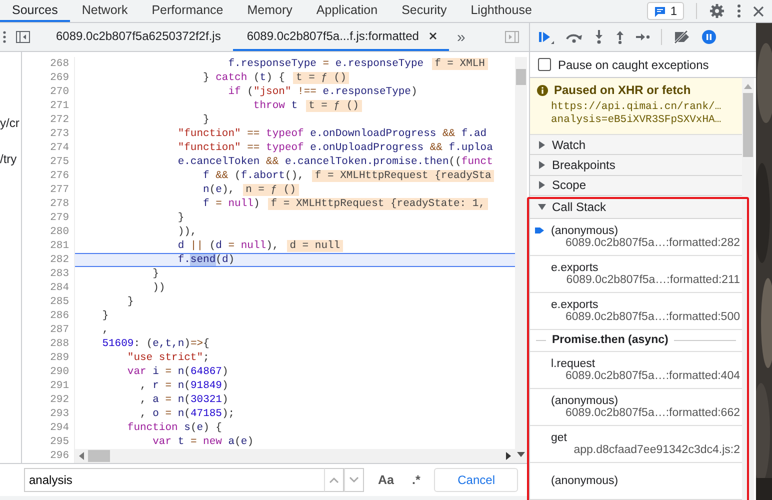  Describe the element at coordinates (188, 11) in the screenshot. I see `panel-tab: Performance` at that location.